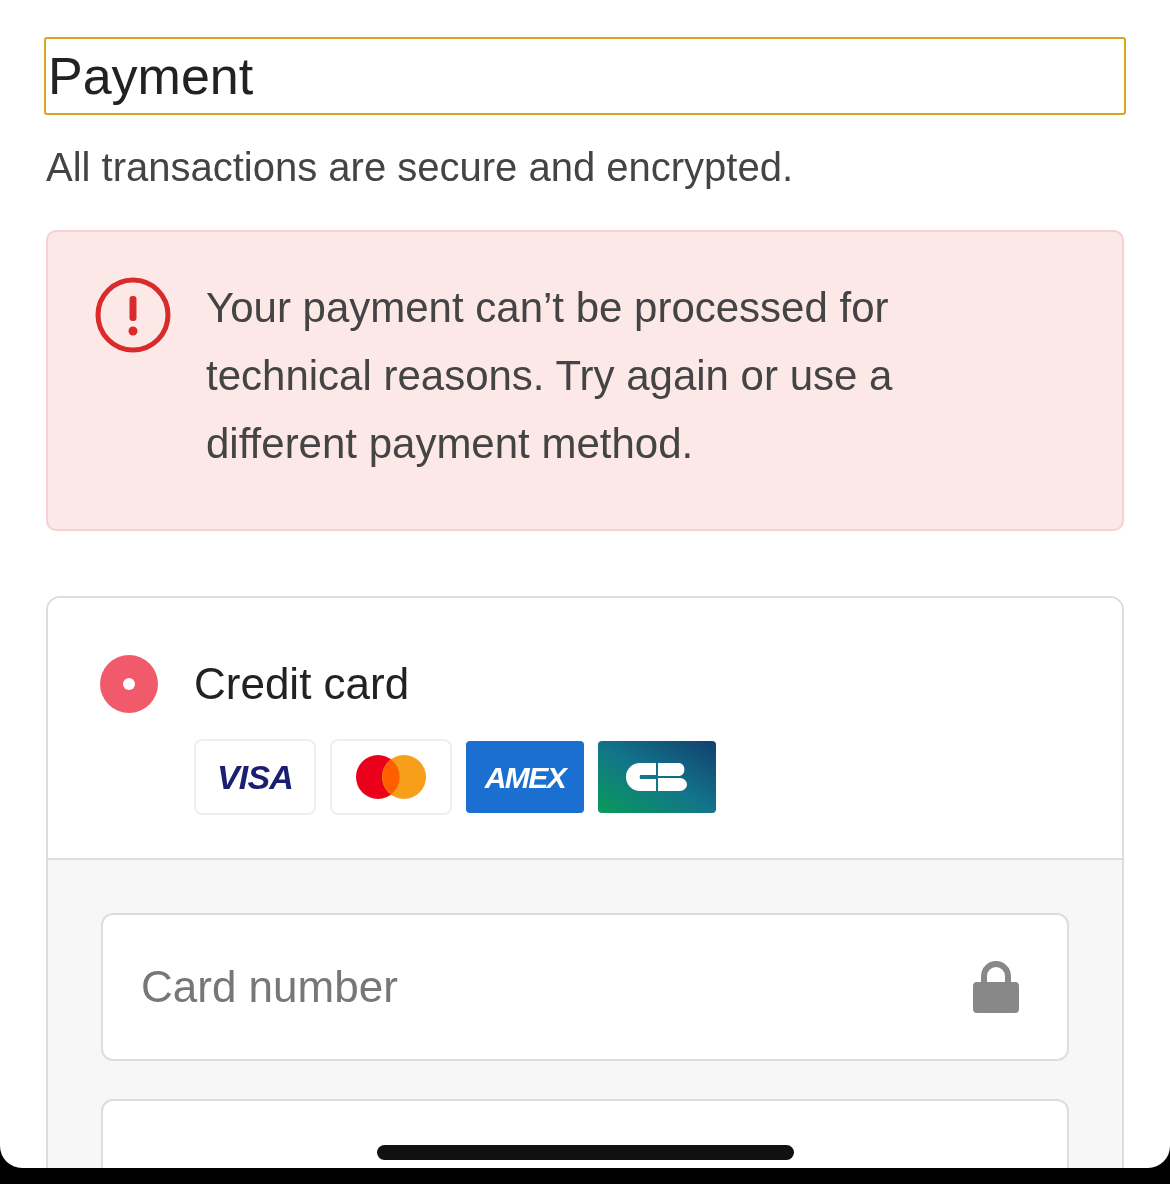 The height and width of the screenshot is (1184, 1170). I want to click on subtitle: All transactions are secure and encrypted., so click(420, 167).